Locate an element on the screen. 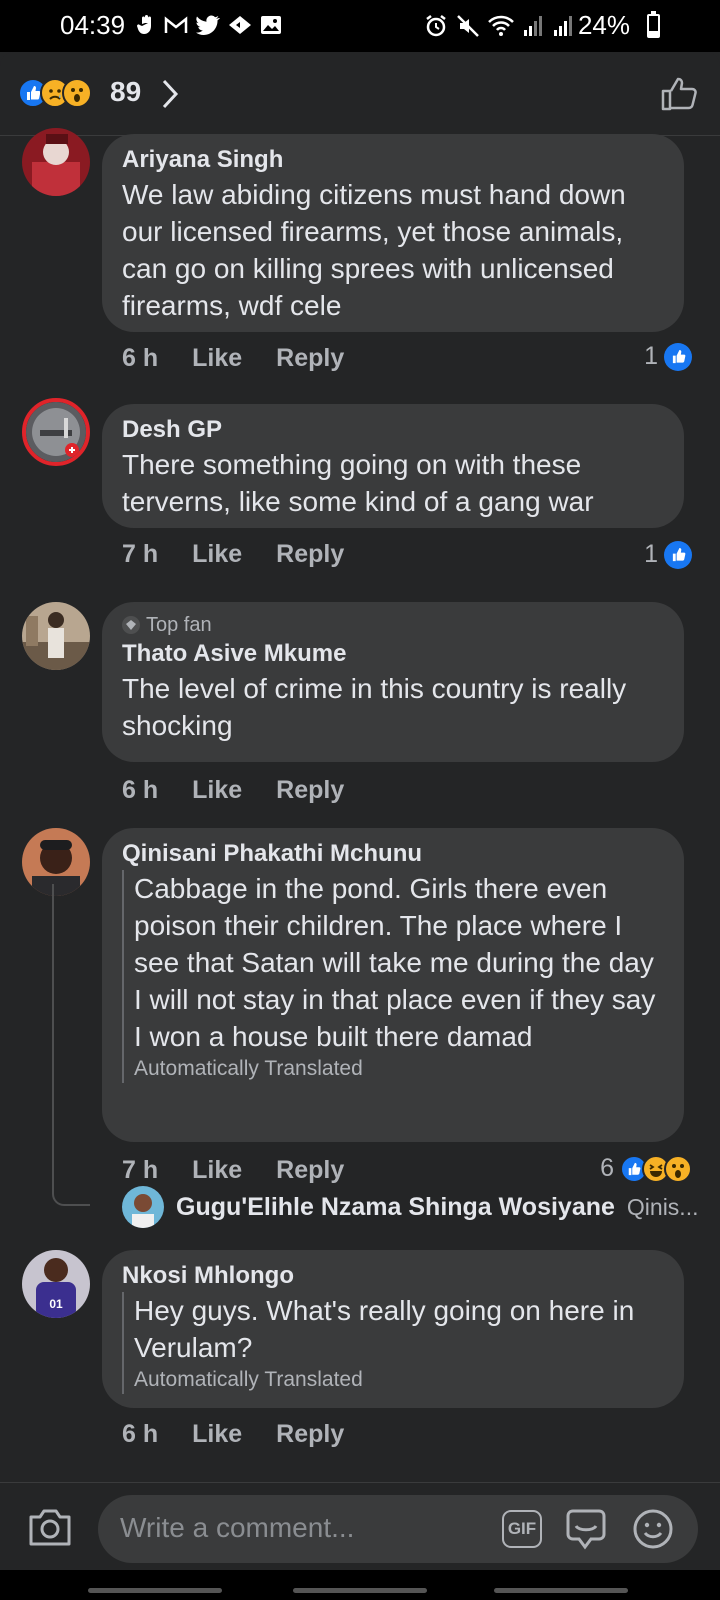  like-outline-icon is located at coordinates (679, 94).